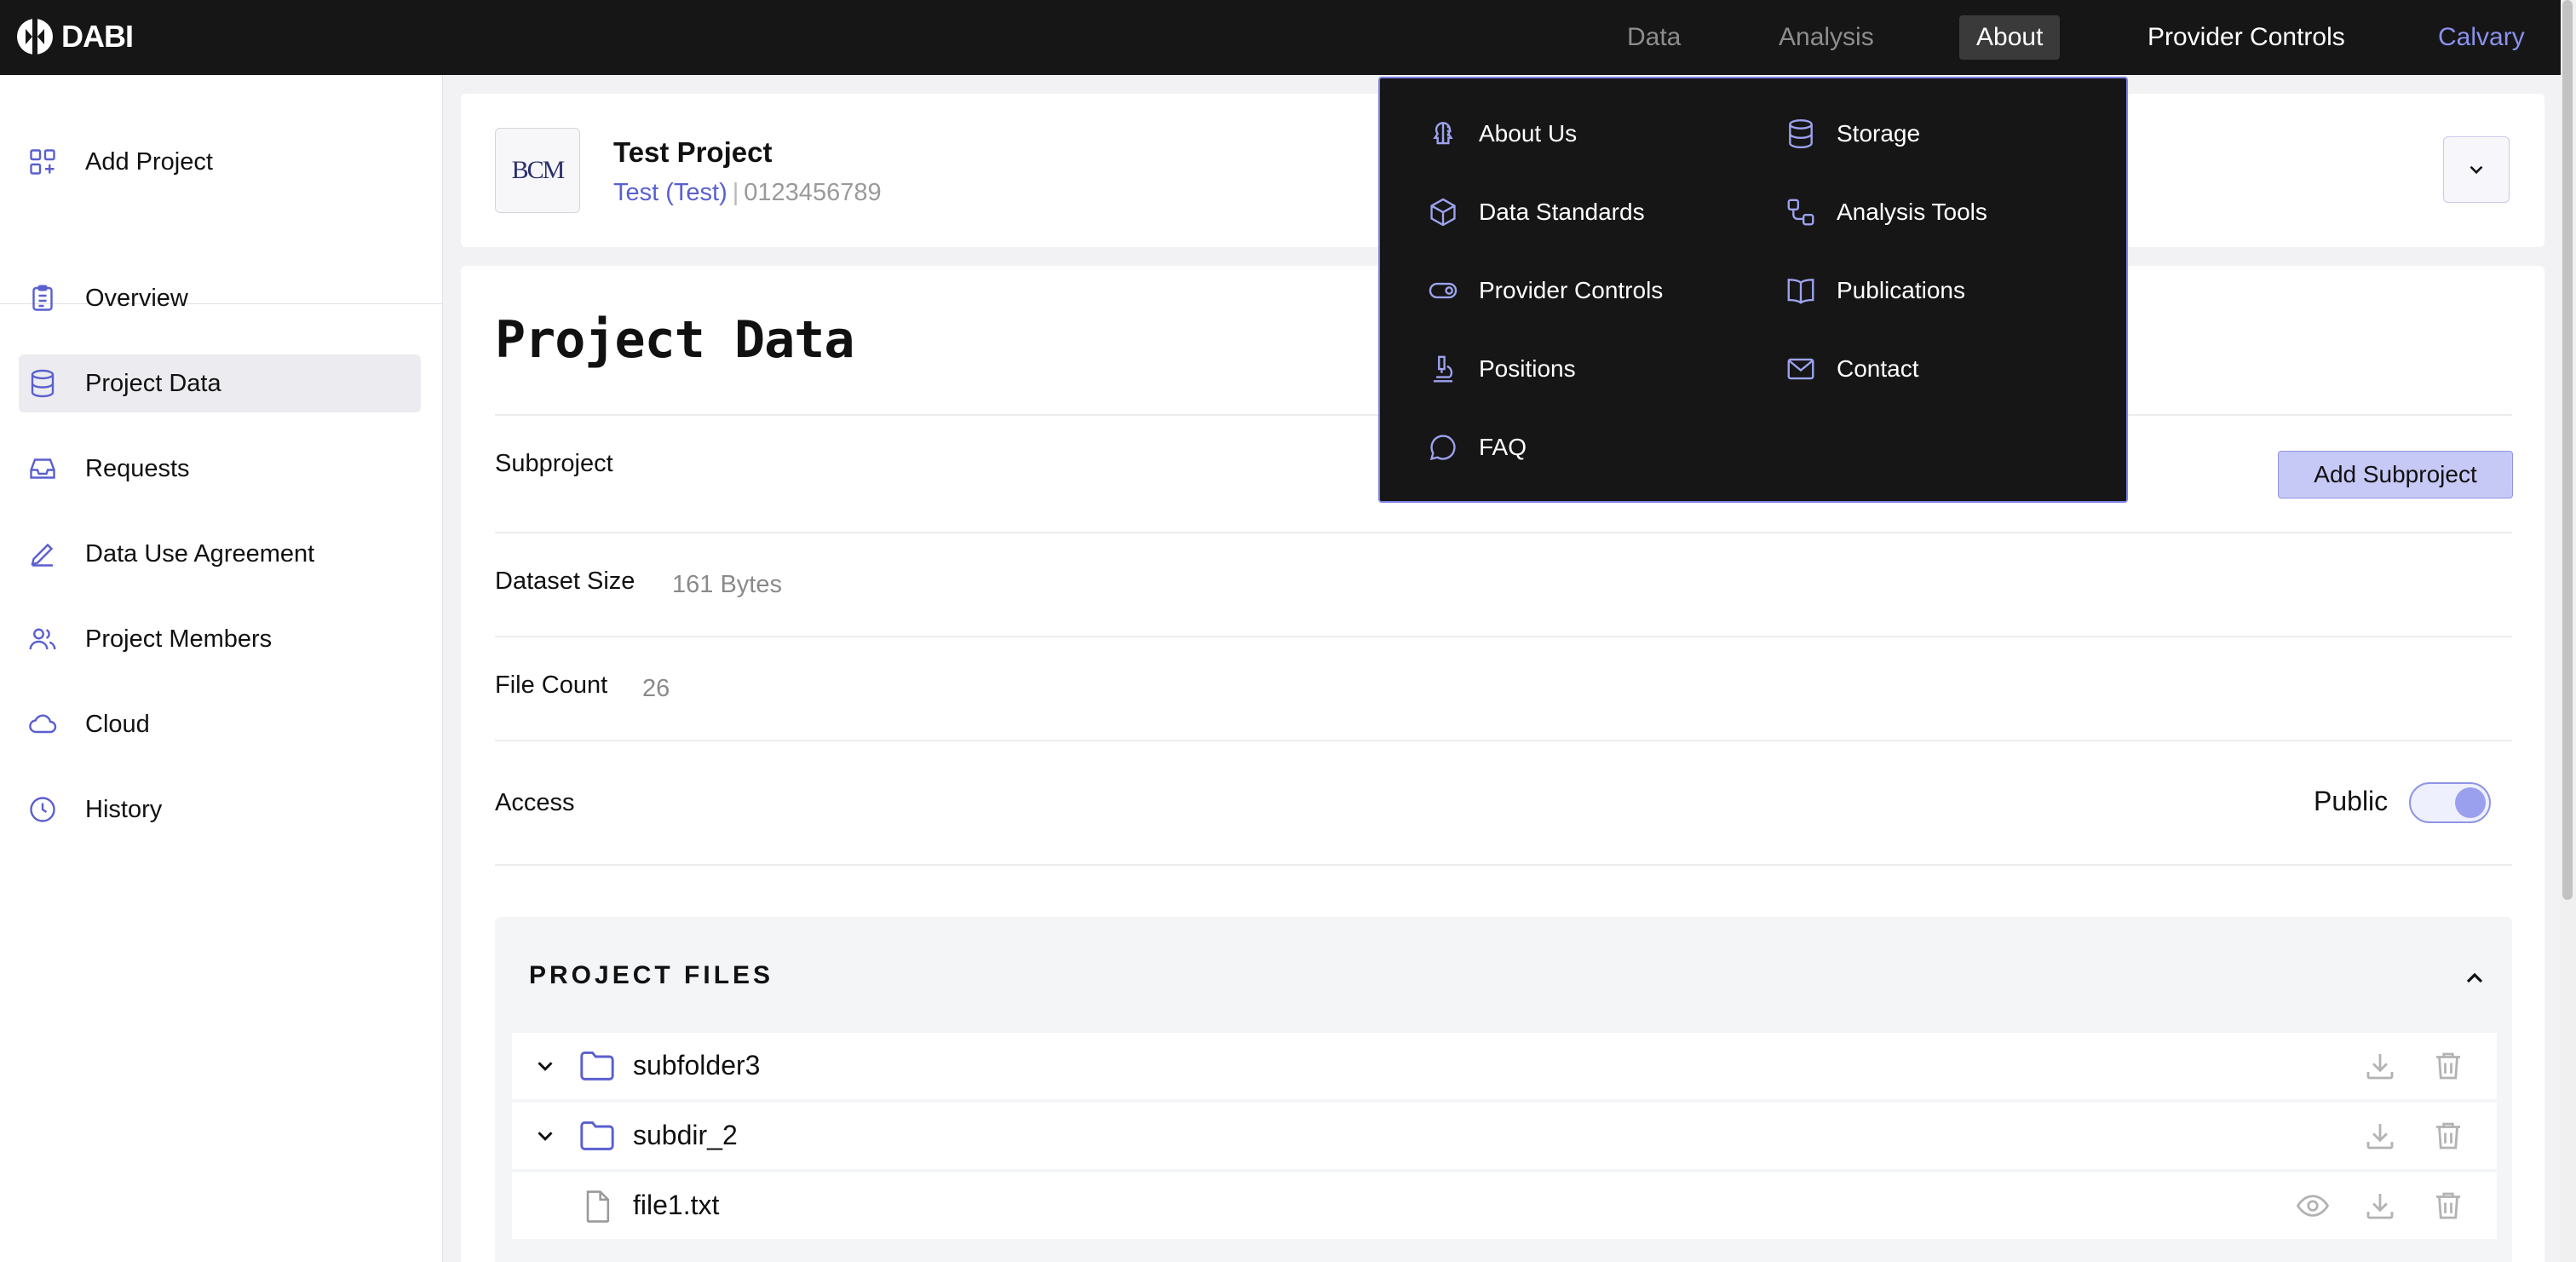 The width and height of the screenshot is (2576, 1262). I want to click on sidebar-item-label: Data Use Agreement, so click(200, 553).